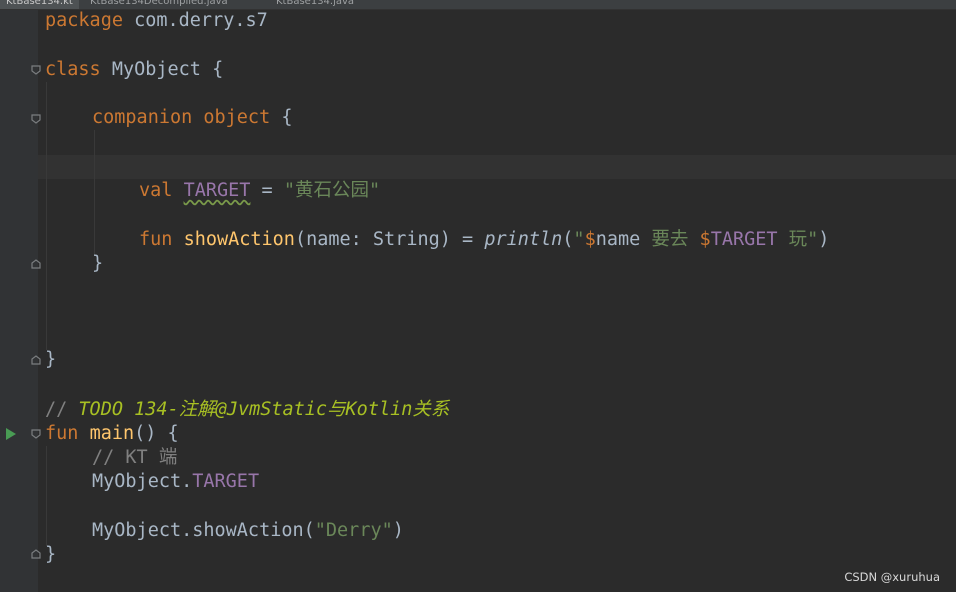 This screenshot has height=592, width=956. Describe the element at coordinates (142, 481) in the screenshot. I see `object-ref: MyObject.` at that location.